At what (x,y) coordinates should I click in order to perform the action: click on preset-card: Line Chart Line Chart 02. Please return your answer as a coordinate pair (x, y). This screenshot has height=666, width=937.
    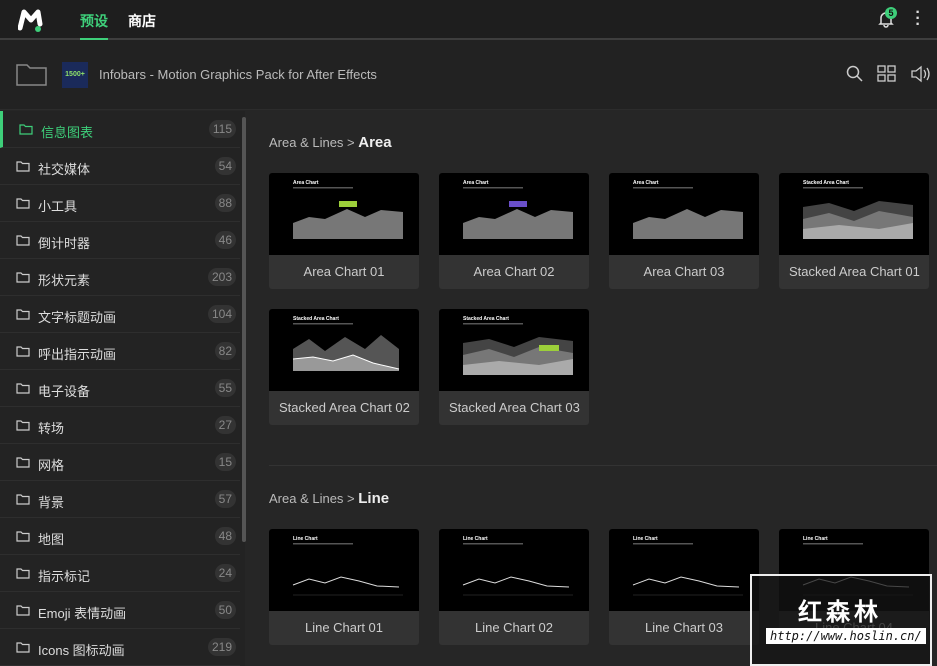
    Looking at the image, I should click on (514, 587).